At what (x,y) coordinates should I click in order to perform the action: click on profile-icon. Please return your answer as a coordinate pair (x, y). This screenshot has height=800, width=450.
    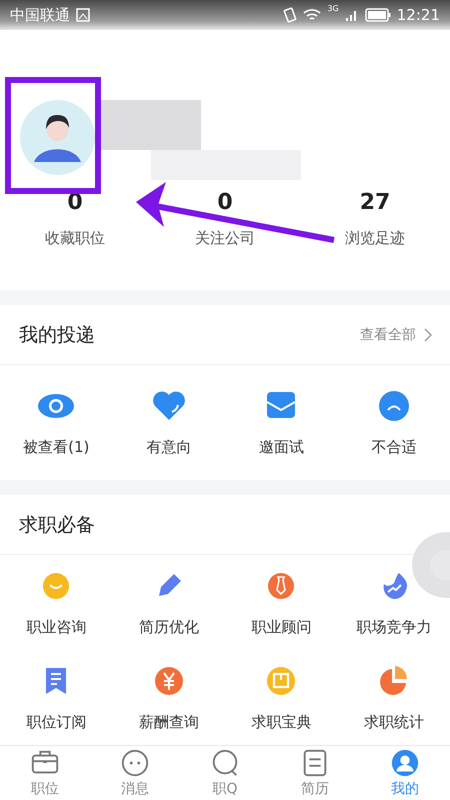
    Looking at the image, I should click on (405, 763).